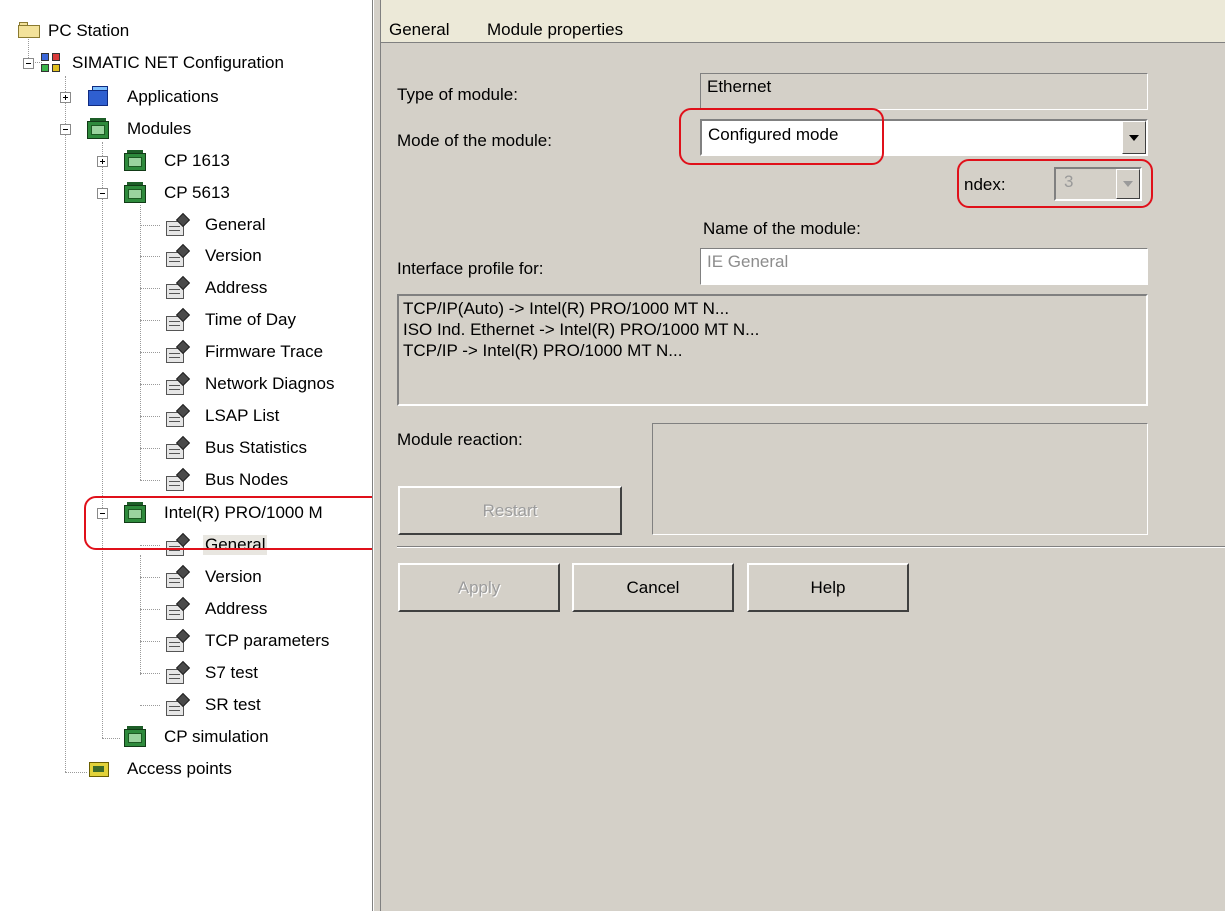 This screenshot has width=1225, height=911. I want to click on interface-profile-value: IE General, so click(748, 261).